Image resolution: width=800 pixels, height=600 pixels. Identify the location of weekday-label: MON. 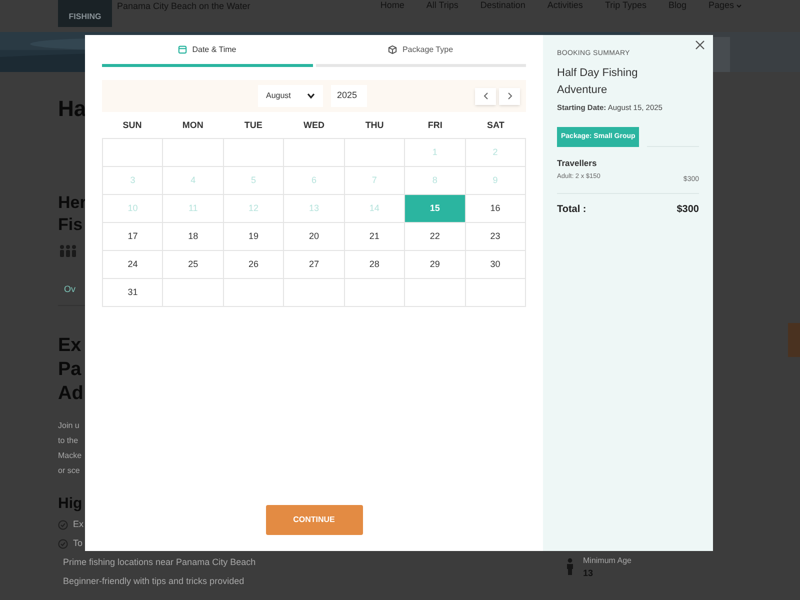
(193, 125).